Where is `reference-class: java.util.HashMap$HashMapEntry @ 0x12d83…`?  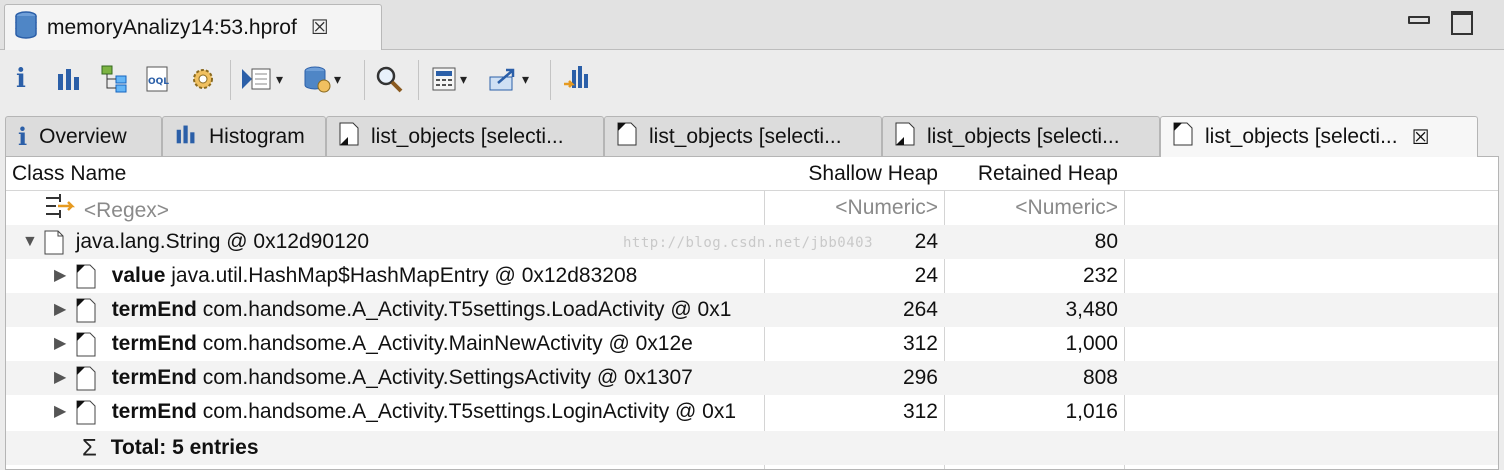 reference-class: java.util.HashMap$HashMapEntry @ 0x12d83… is located at coordinates (404, 275).